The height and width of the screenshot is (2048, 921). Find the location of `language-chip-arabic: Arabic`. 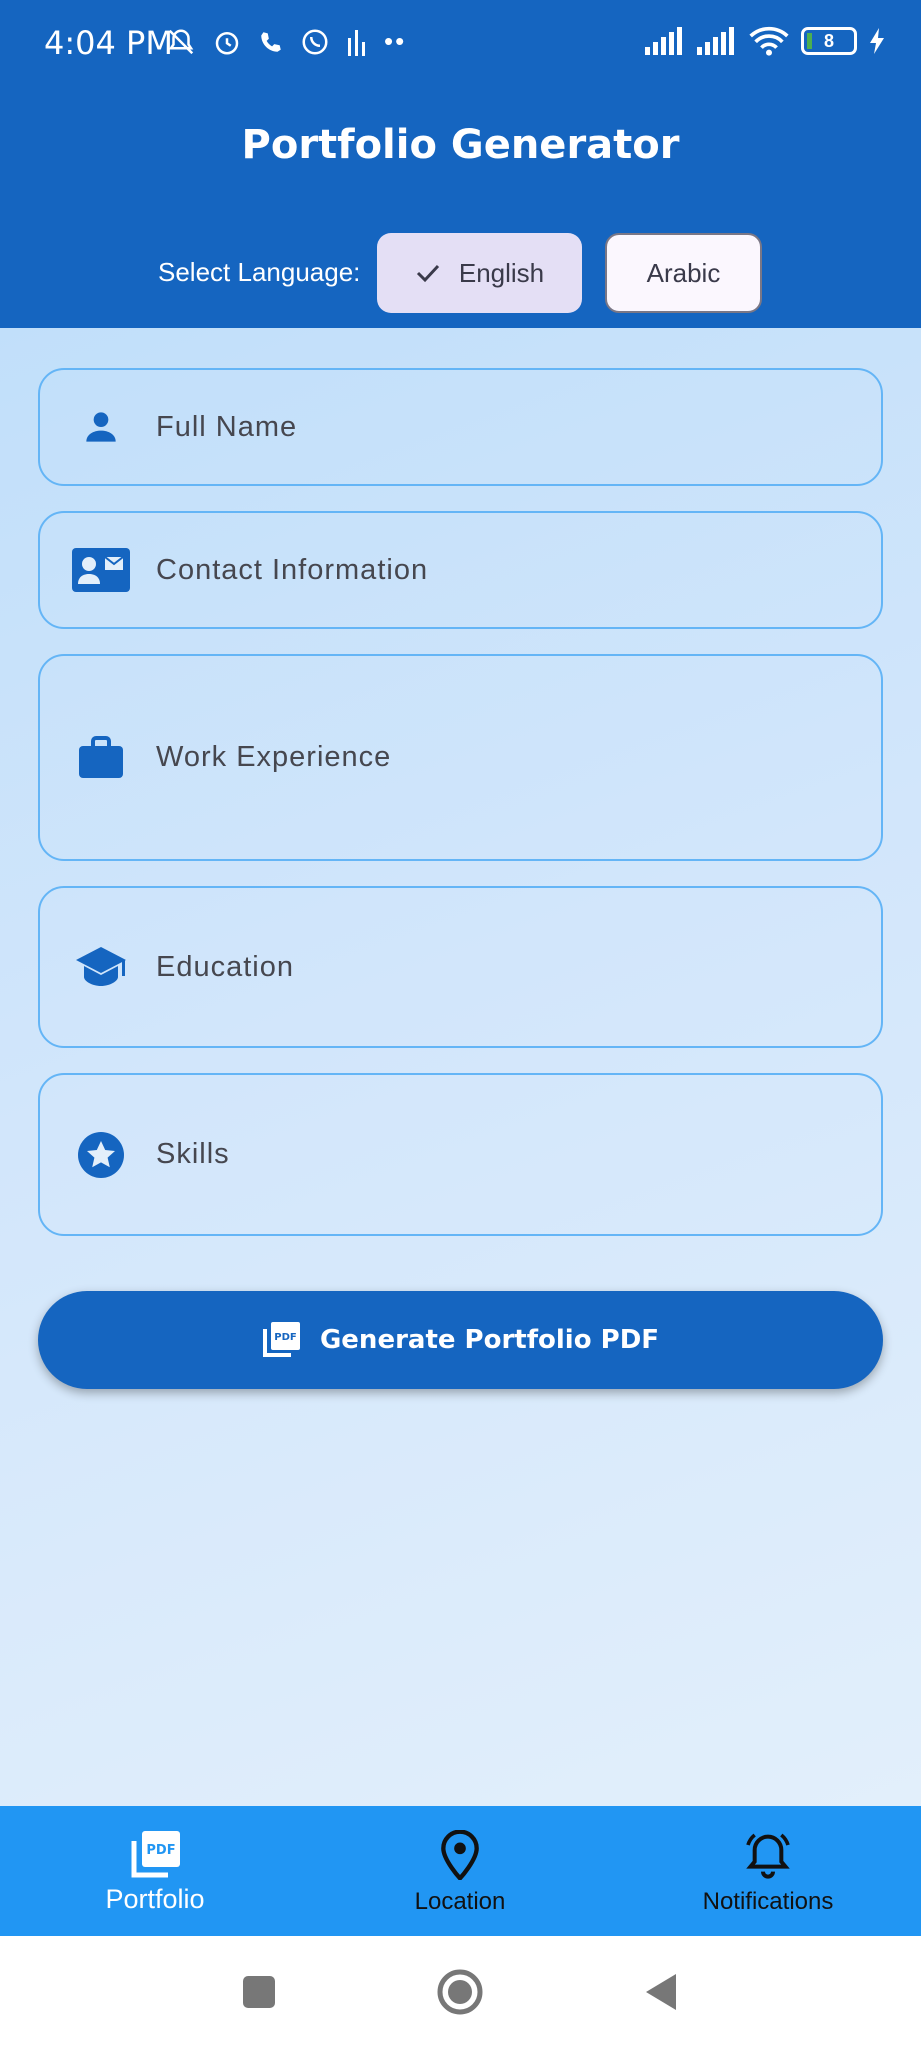

language-chip-arabic: Arabic is located at coordinates (683, 273).